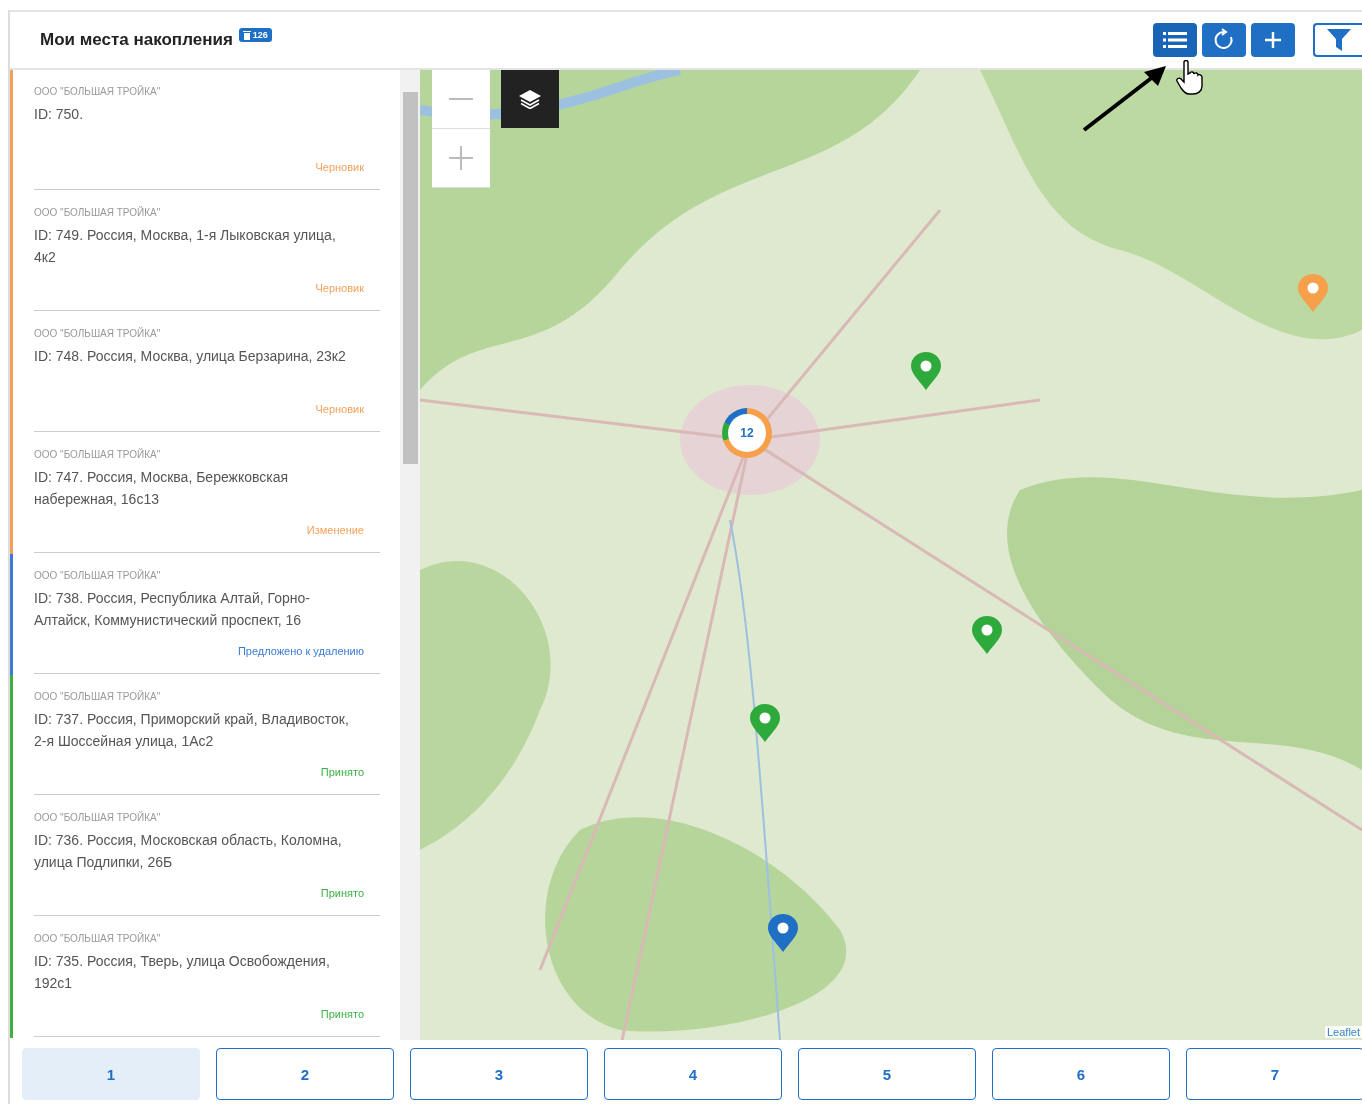 This screenshot has height=1104, width=1362. What do you see at coordinates (499, 1074) in the screenshot?
I see `page-button: 3` at bounding box center [499, 1074].